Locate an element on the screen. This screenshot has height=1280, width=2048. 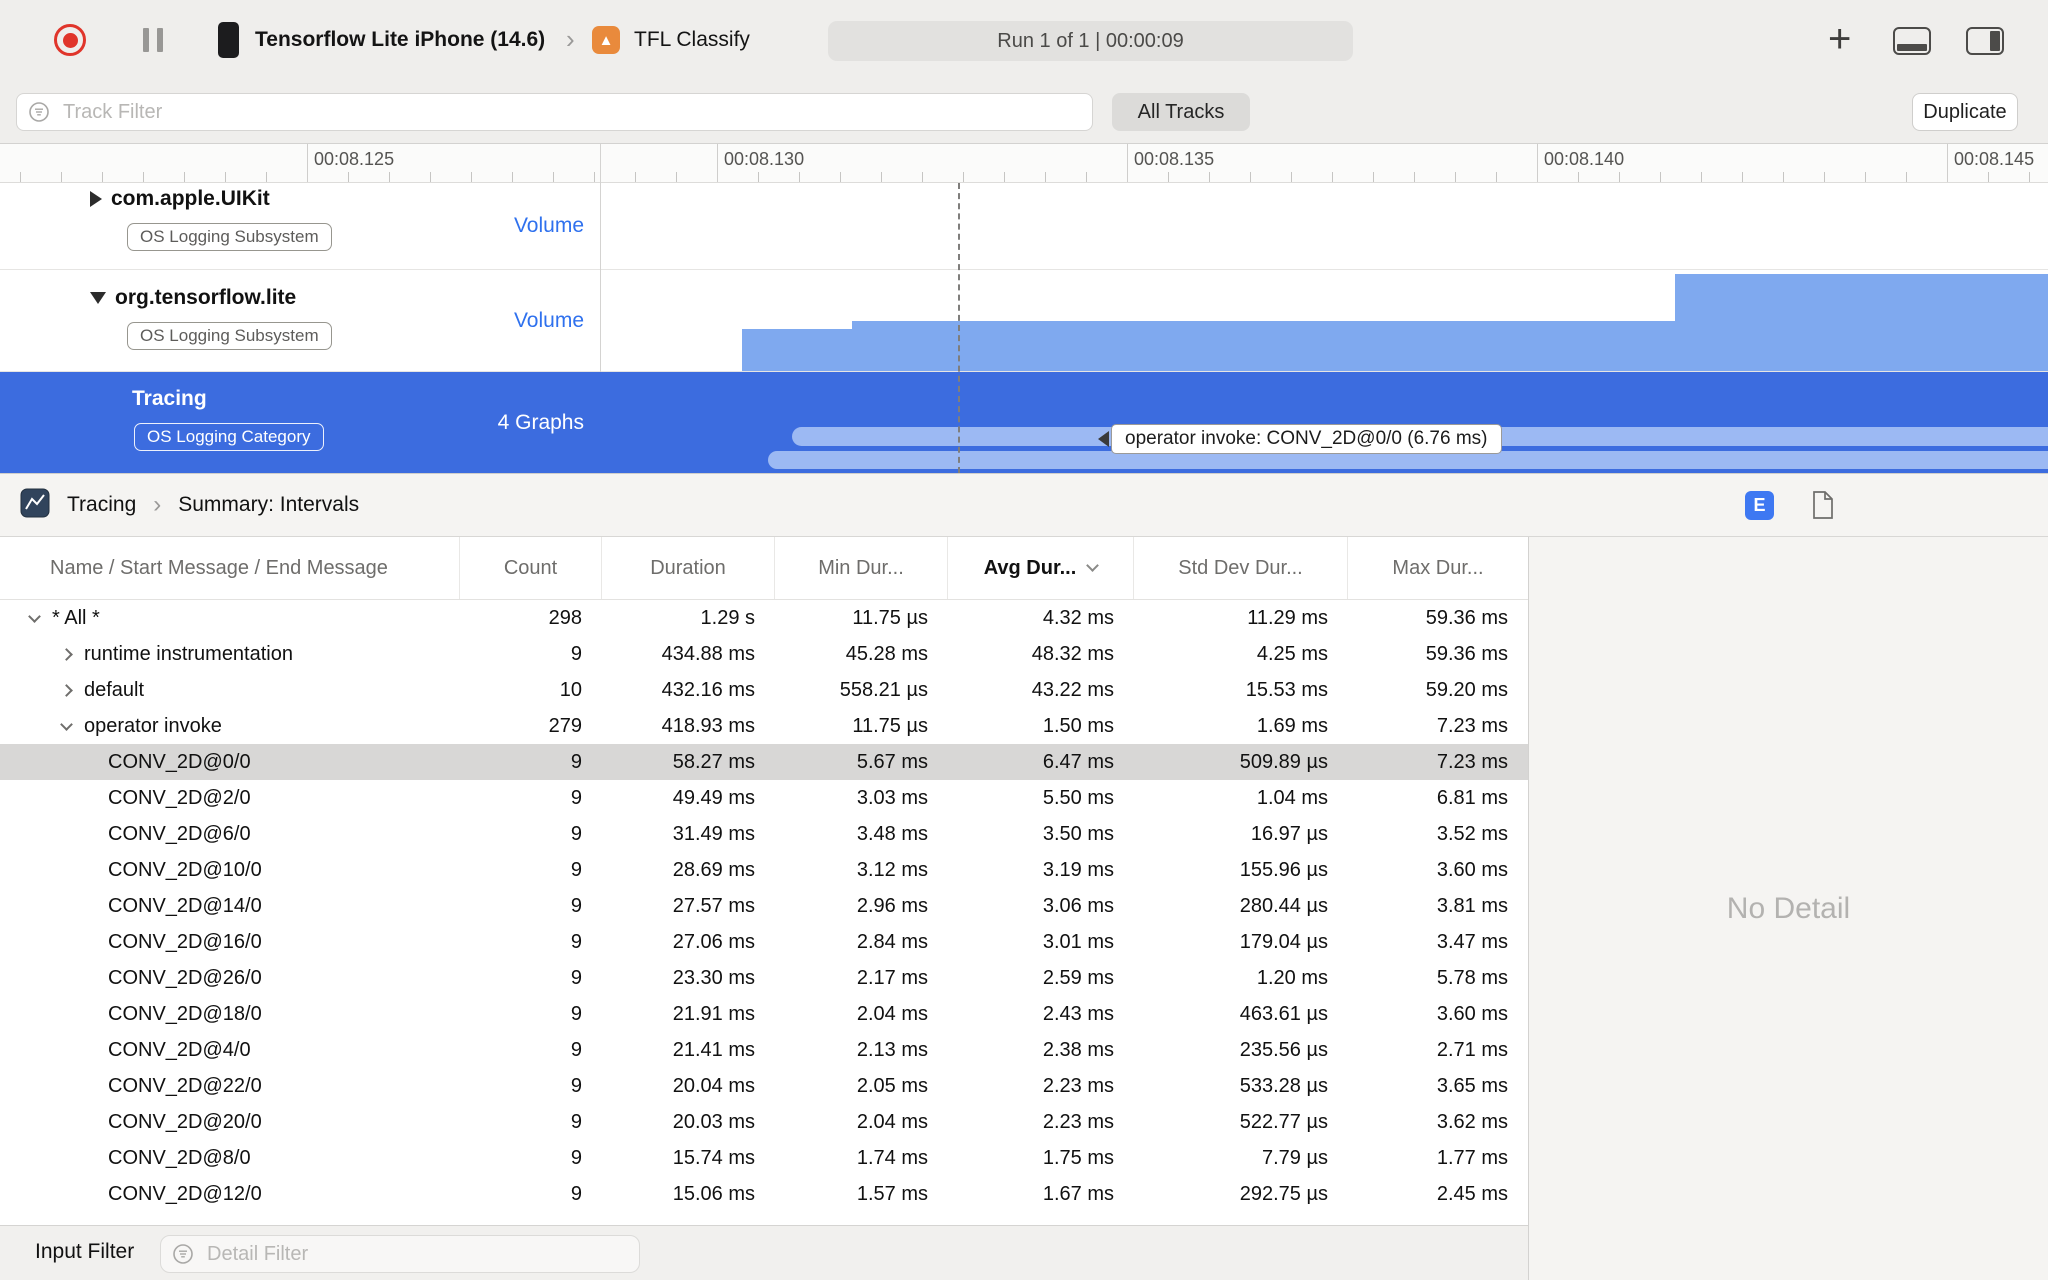
process-breadcrumb: ▲ TFL Classify is located at coordinates (671, 40).